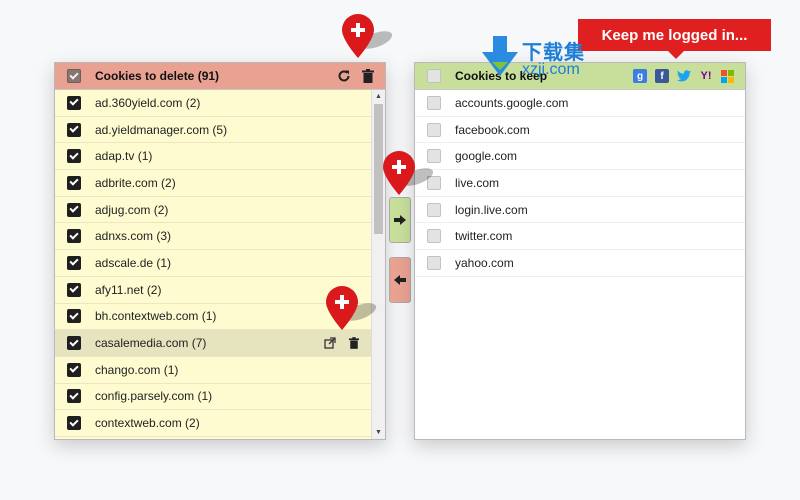 This screenshot has width=800, height=500. What do you see at coordinates (368, 76) in the screenshot?
I see `trash-icon` at bounding box center [368, 76].